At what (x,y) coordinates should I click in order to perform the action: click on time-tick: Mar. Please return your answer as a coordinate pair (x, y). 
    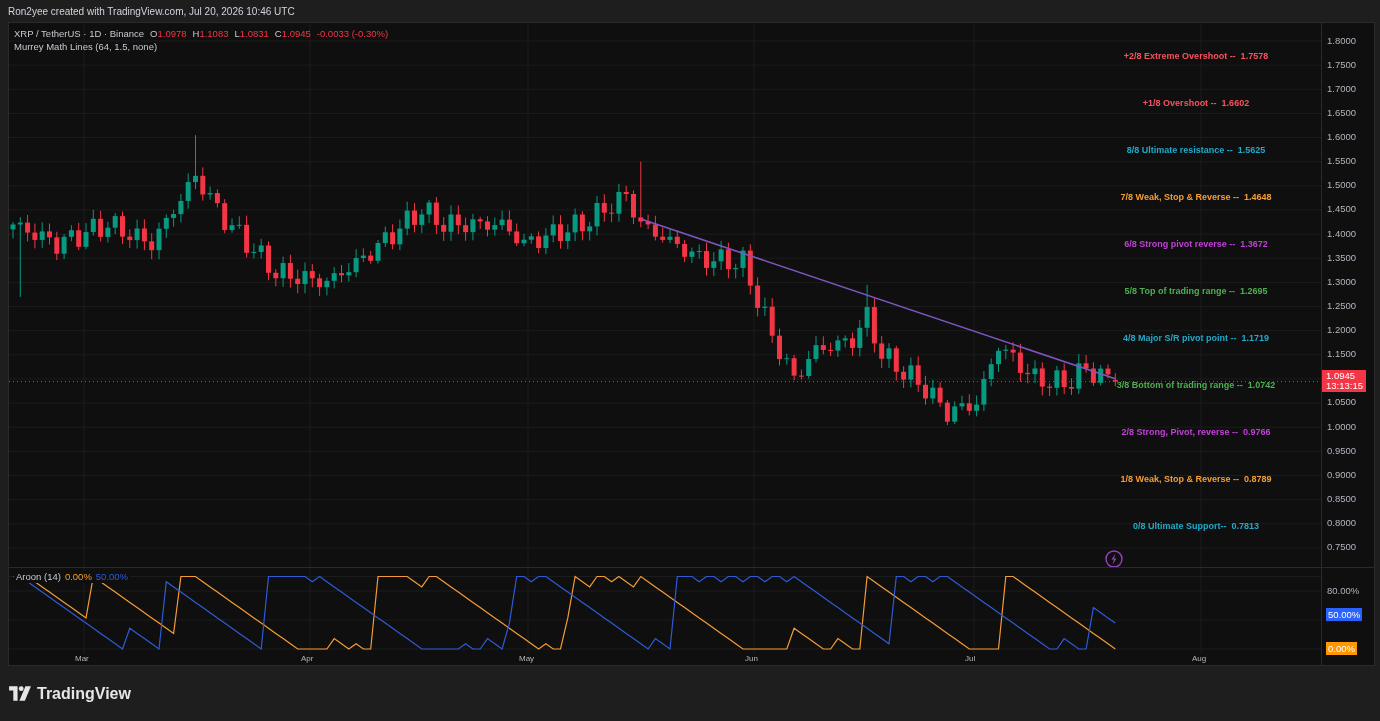
    Looking at the image, I should click on (82, 658).